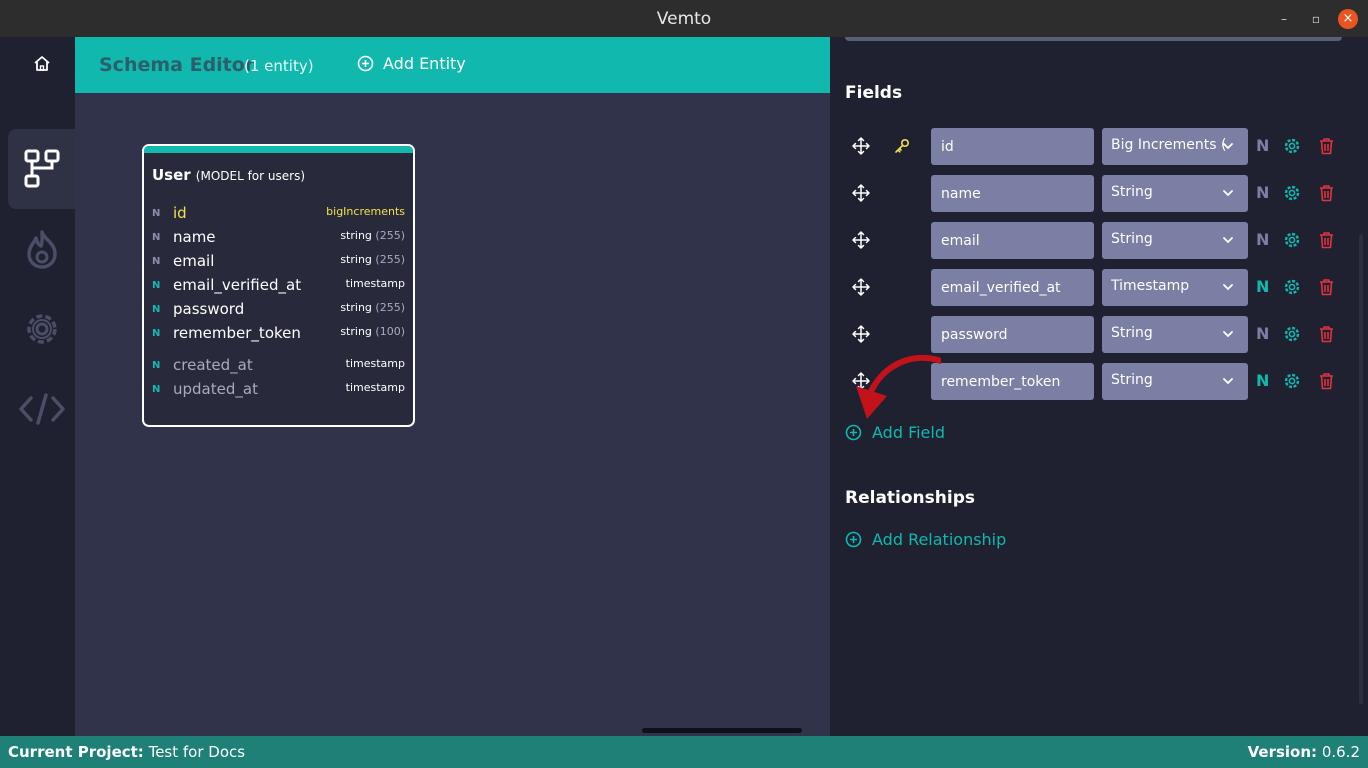 The image size is (1368, 768). Describe the element at coordinates (215, 389) in the screenshot. I see `entity-field-name: updated_at` at that location.